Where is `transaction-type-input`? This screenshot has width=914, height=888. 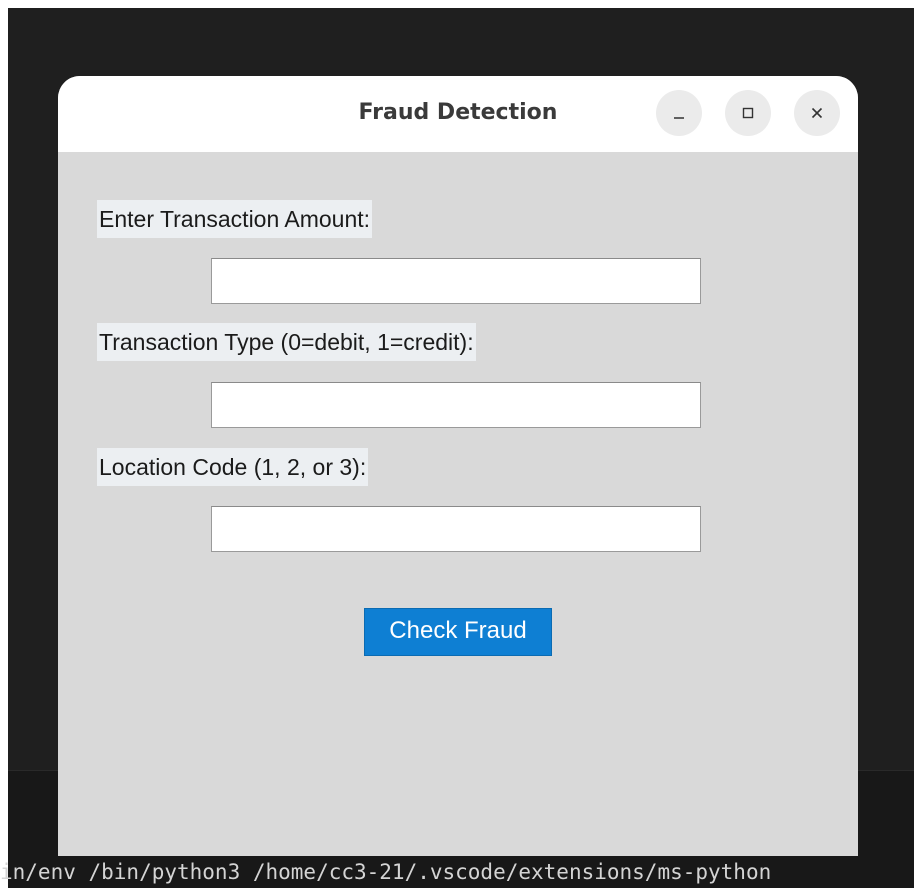
transaction-type-input is located at coordinates (456, 405).